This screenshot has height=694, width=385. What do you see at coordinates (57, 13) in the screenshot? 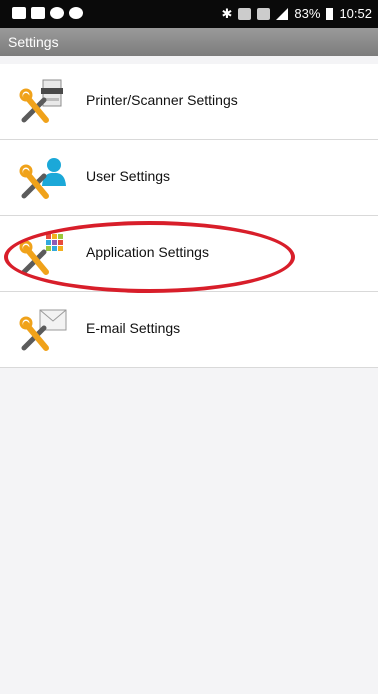
I see `app-notification-icon` at bounding box center [57, 13].